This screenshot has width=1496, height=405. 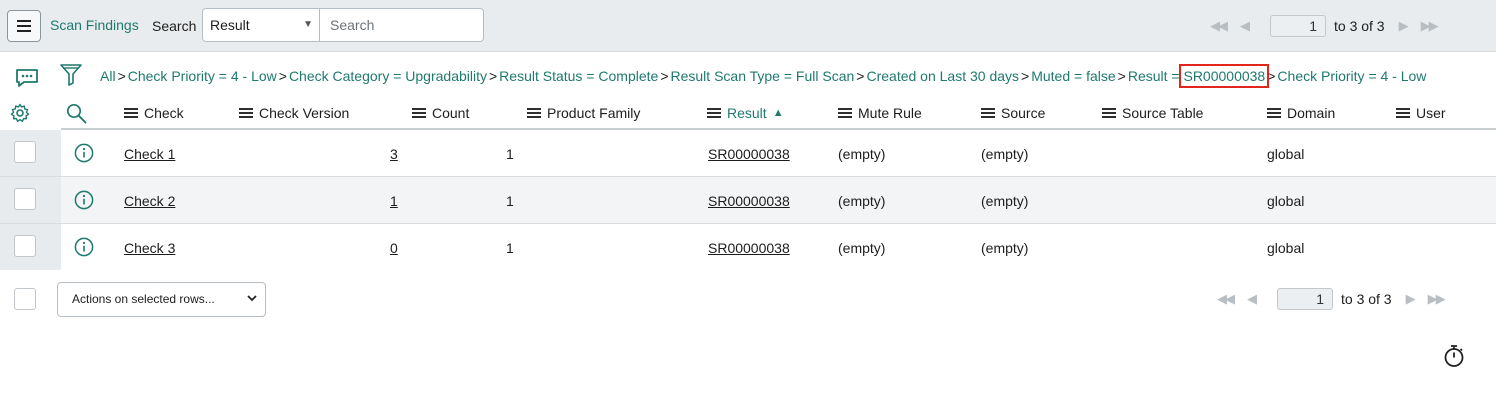 I want to click on column-header-mute-rule: Mute Rule, so click(x=880, y=113).